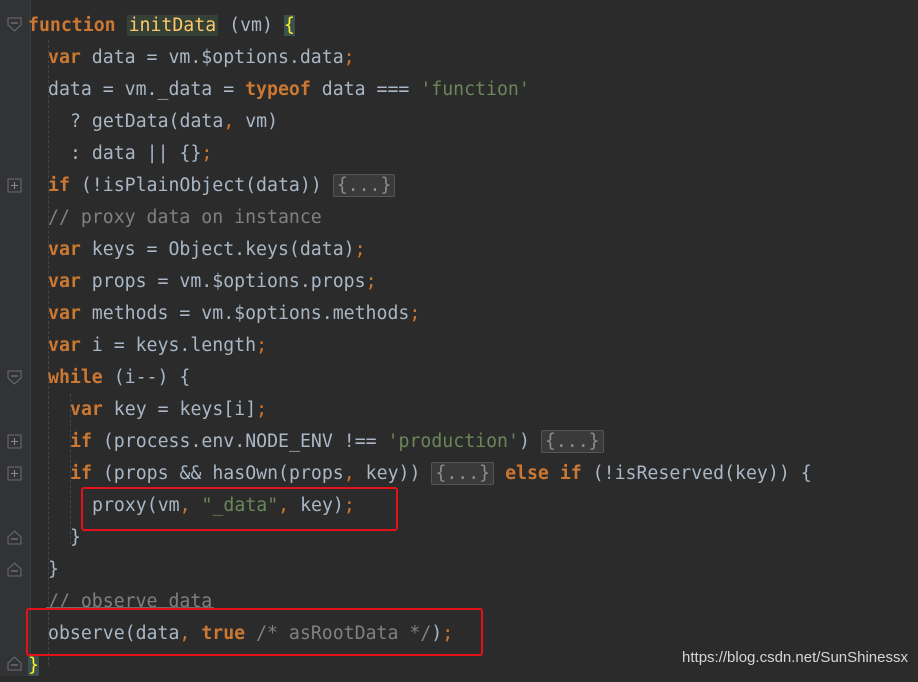 The width and height of the screenshot is (918, 682). Describe the element at coordinates (234, 314) in the screenshot. I see `code-line: var methods = vm.$options.methods;` at that location.